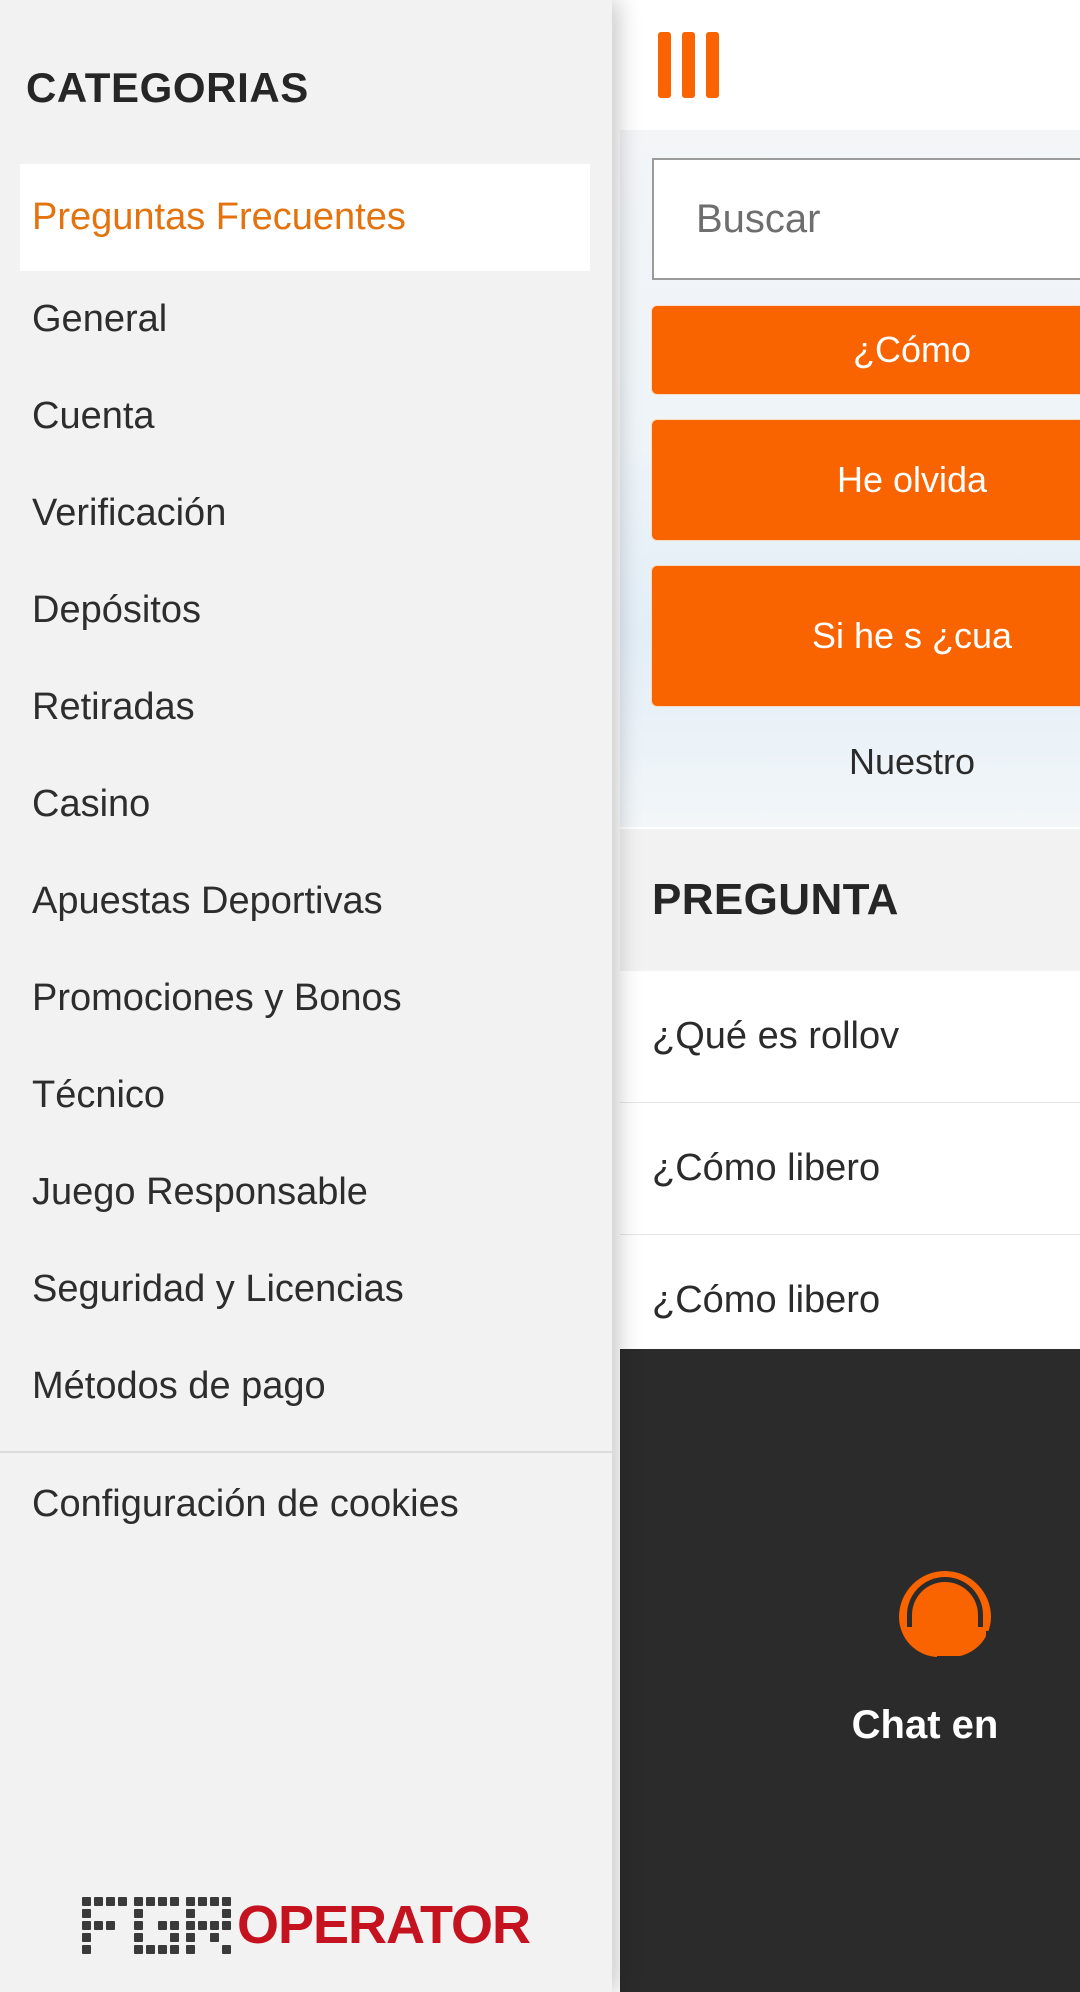 The height and width of the screenshot is (1992, 1080). I want to click on live-chat-widget: Chat en, so click(850, 1670).